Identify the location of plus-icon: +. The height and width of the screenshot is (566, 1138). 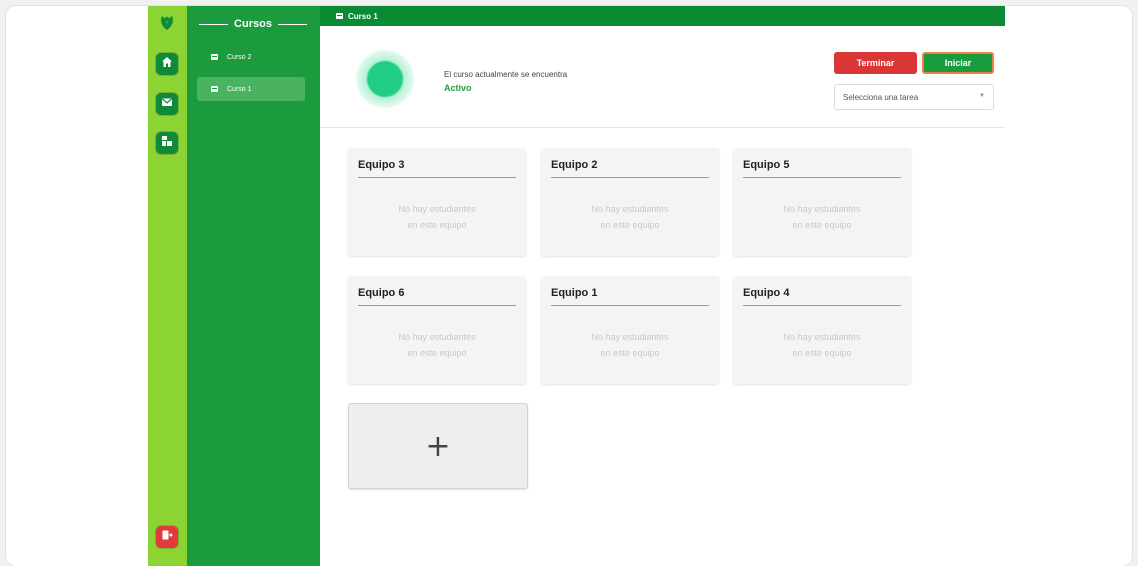
(438, 446).